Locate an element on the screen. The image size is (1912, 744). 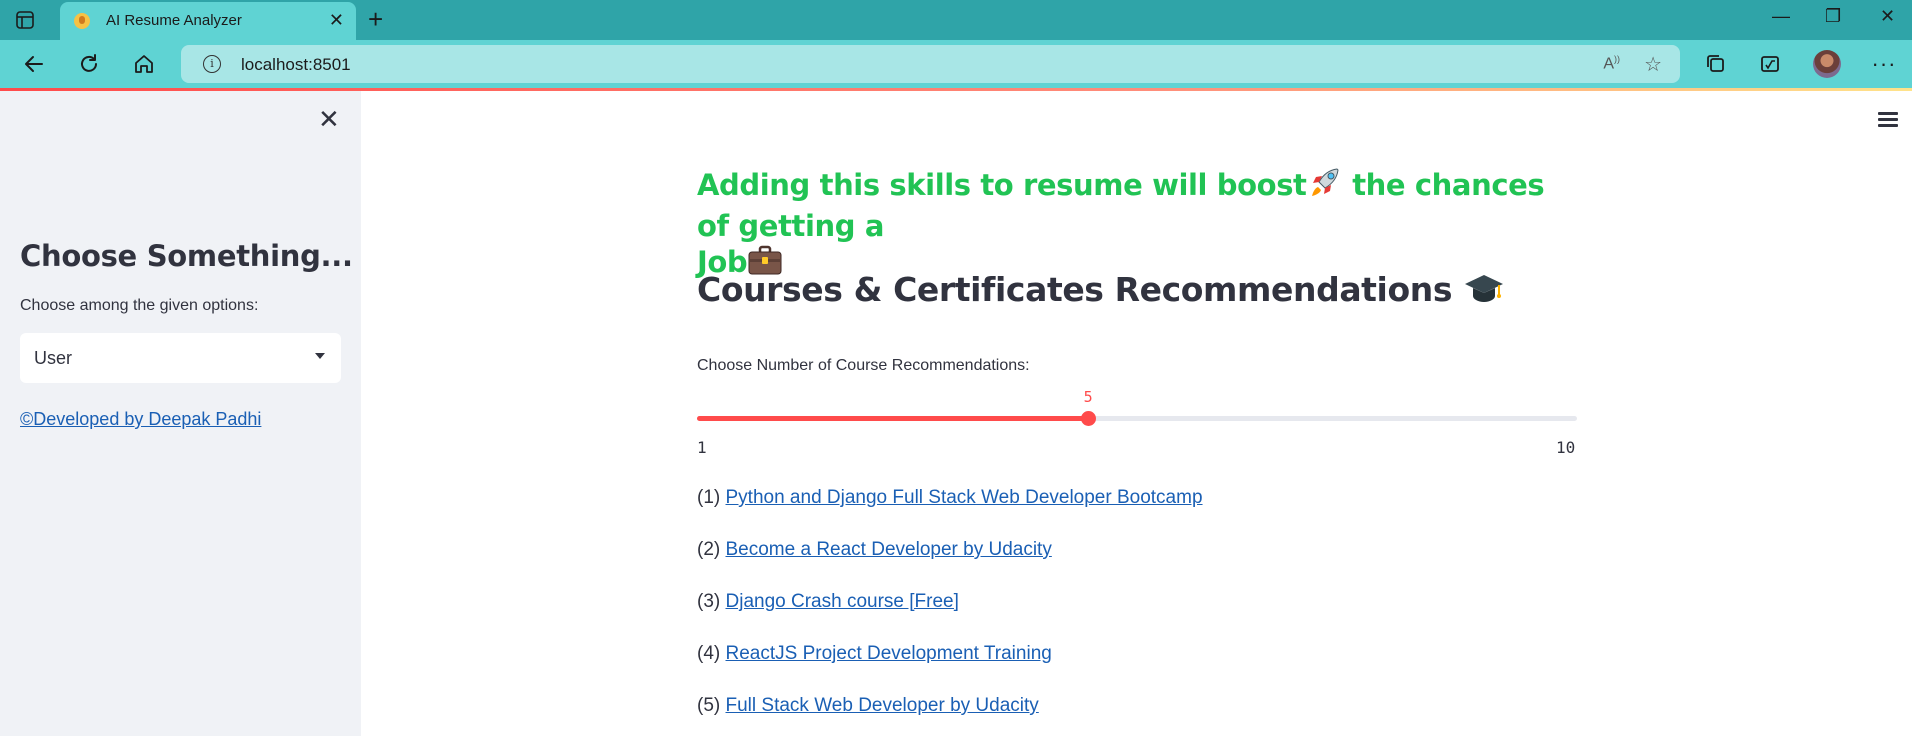
list-item: (4) ReactJS Project Development Training is located at coordinates (950, 666).